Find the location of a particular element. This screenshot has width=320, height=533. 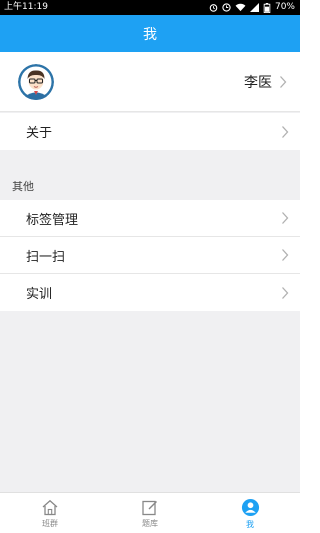

battery-level: 70% is located at coordinates (284, 7).